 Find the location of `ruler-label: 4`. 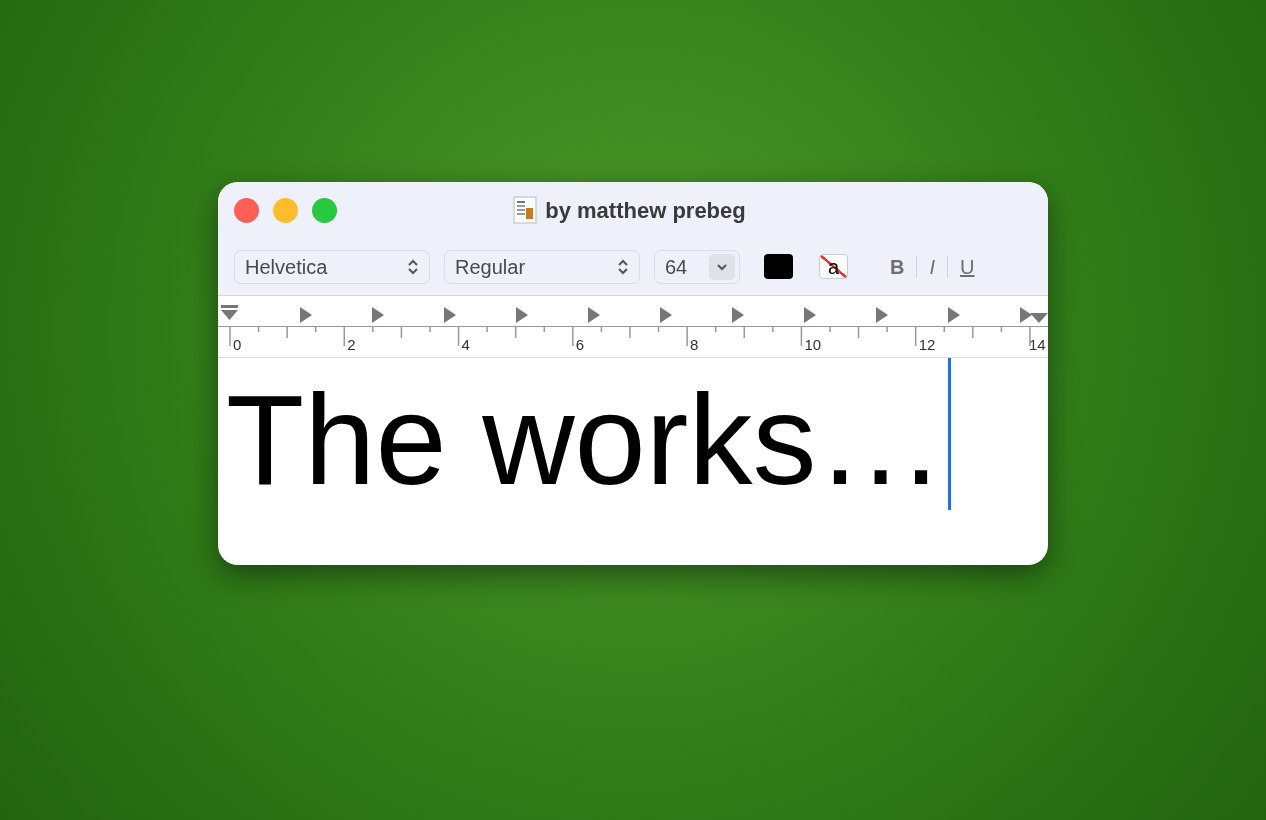

ruler-label: 4 is located at coordinates (465, 344).